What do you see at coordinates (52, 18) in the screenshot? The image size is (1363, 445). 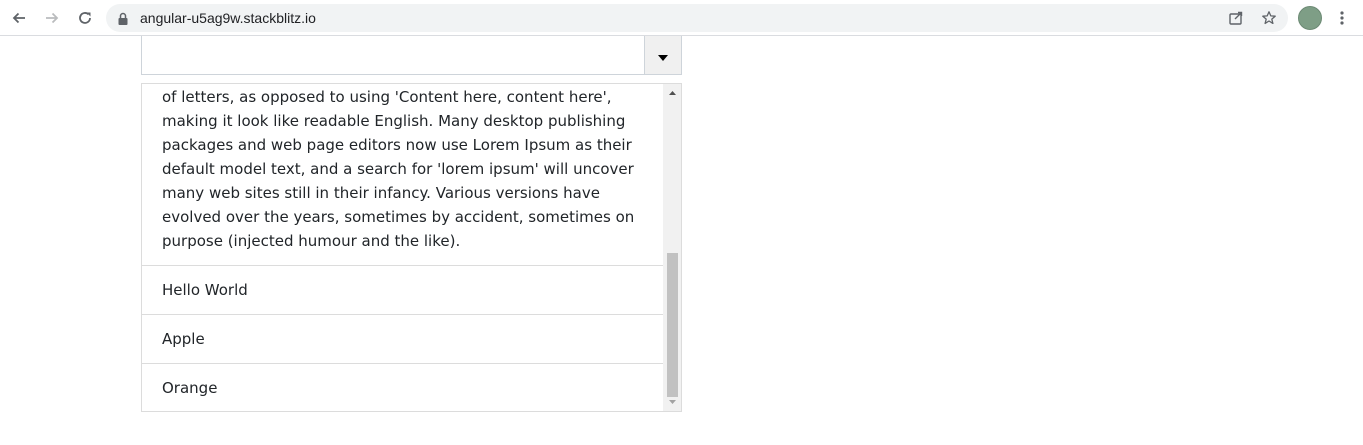 I see `forward-arrow-icon` at bounding box center [52, 18].